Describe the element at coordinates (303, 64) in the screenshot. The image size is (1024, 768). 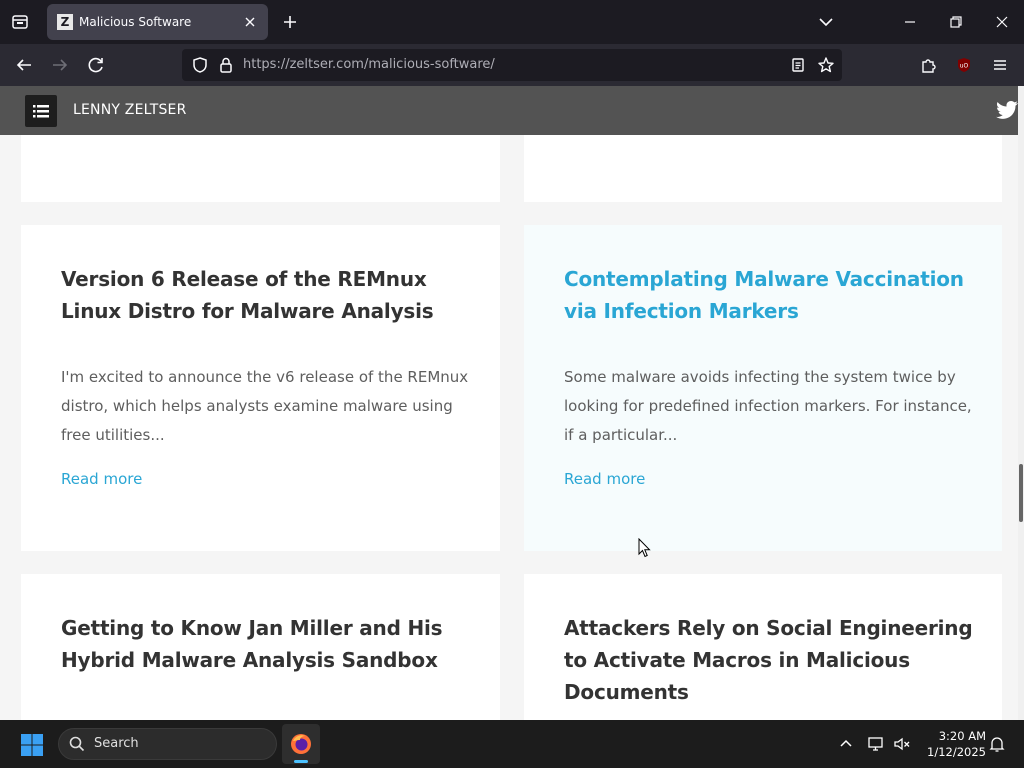
I see `url-host: https://zeltser.com` at that location.